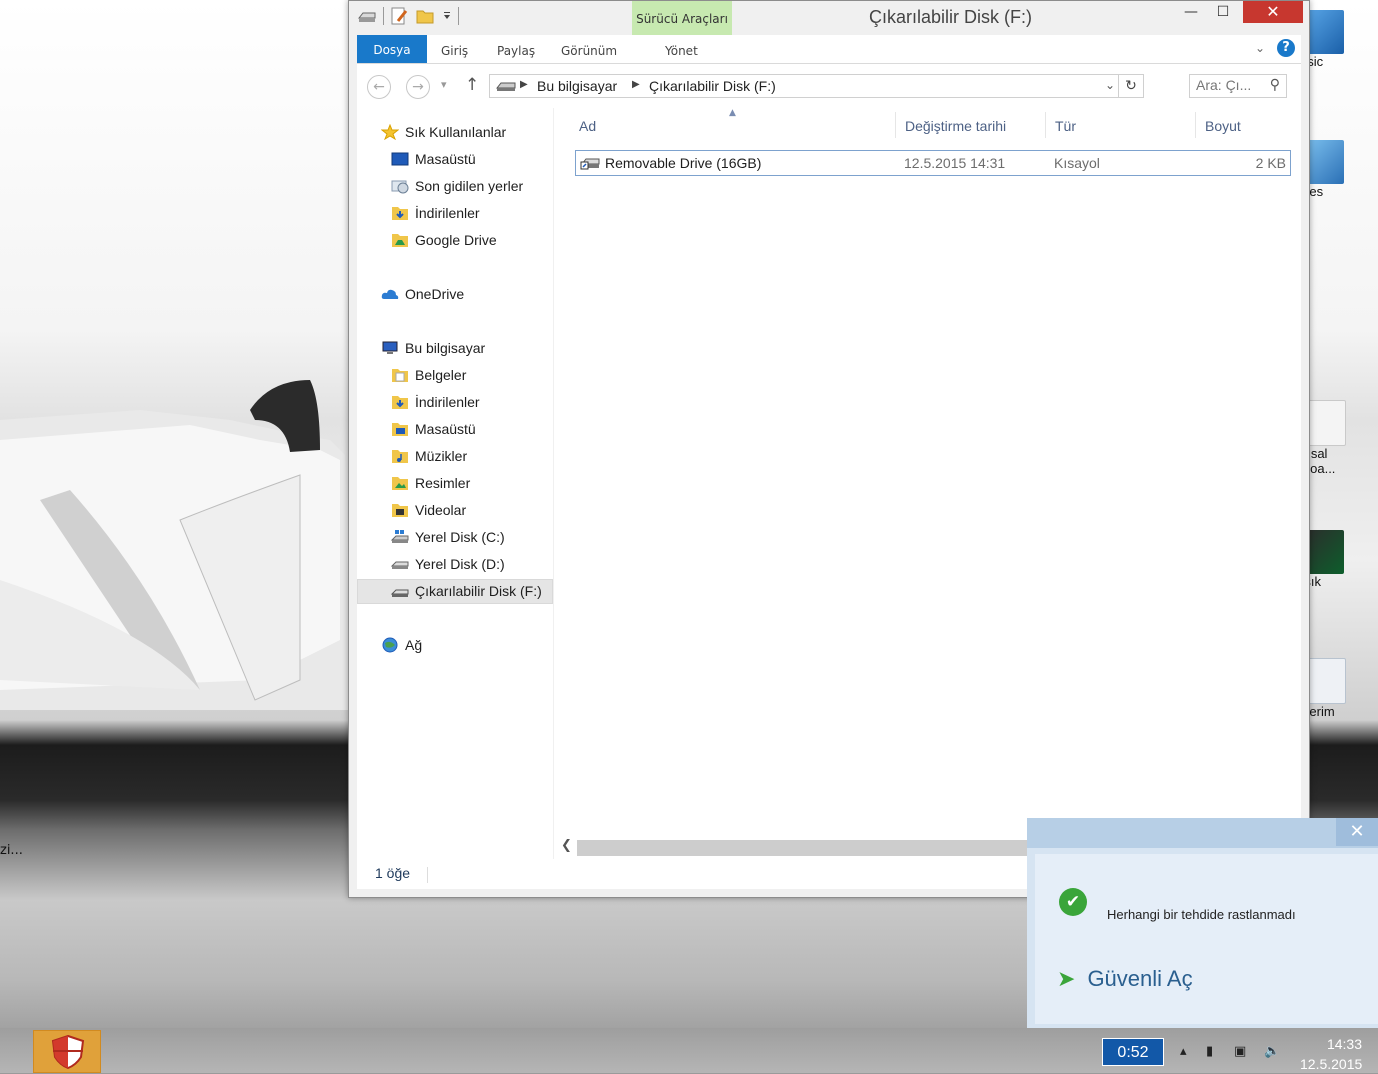 The image size is (1378, 1074). I want to click on nav-onedrive: OneDrive, so click(455, 294).